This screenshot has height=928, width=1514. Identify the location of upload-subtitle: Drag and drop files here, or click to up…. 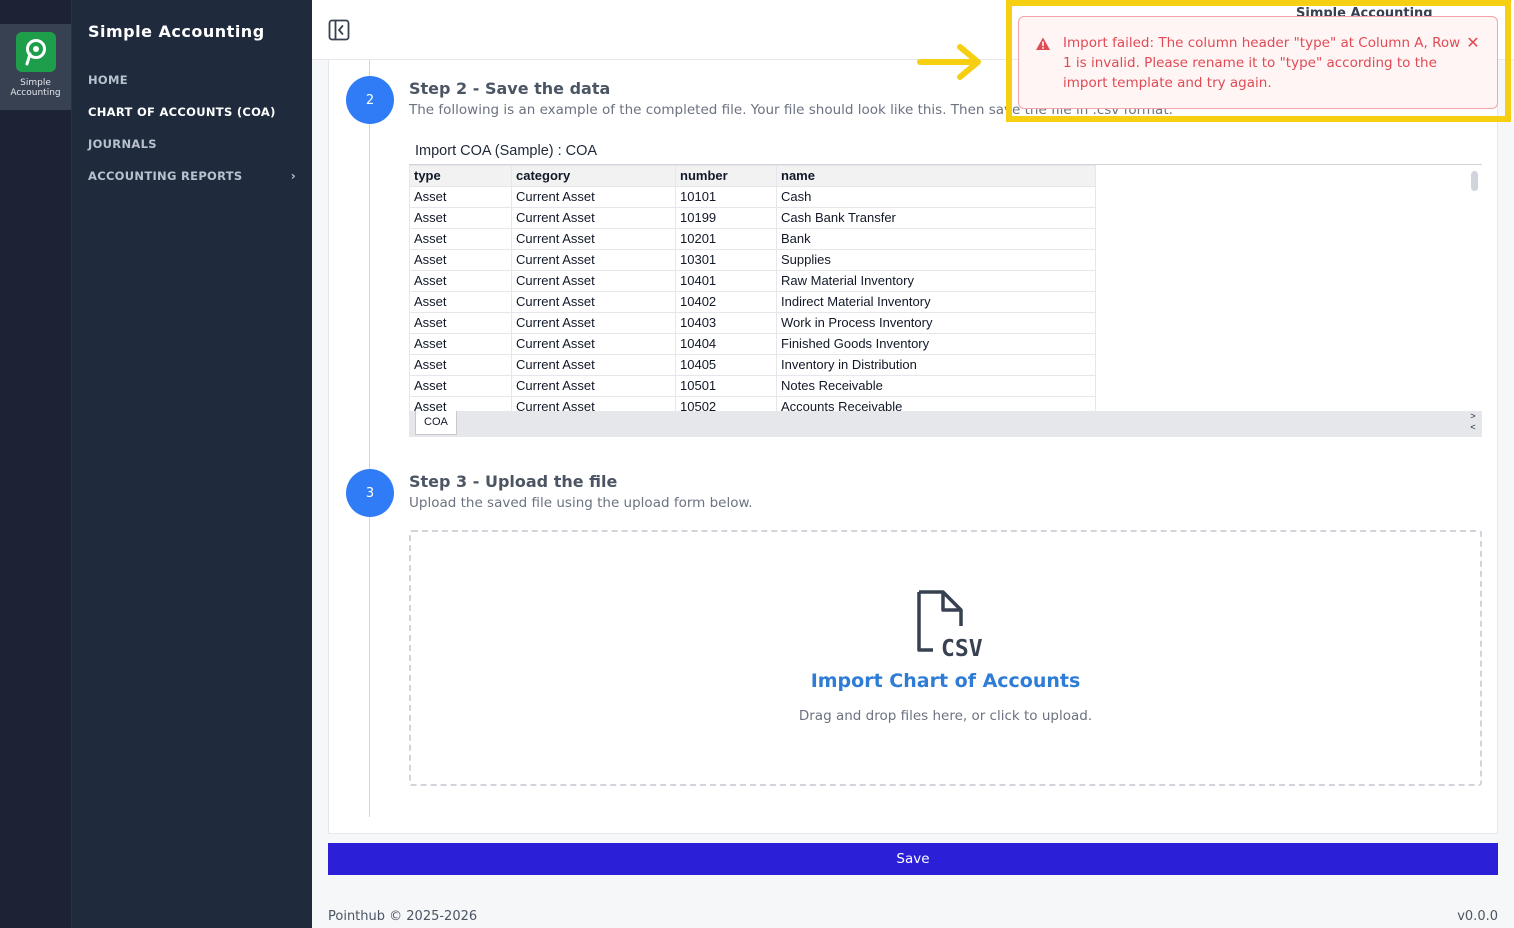
(945, 716).